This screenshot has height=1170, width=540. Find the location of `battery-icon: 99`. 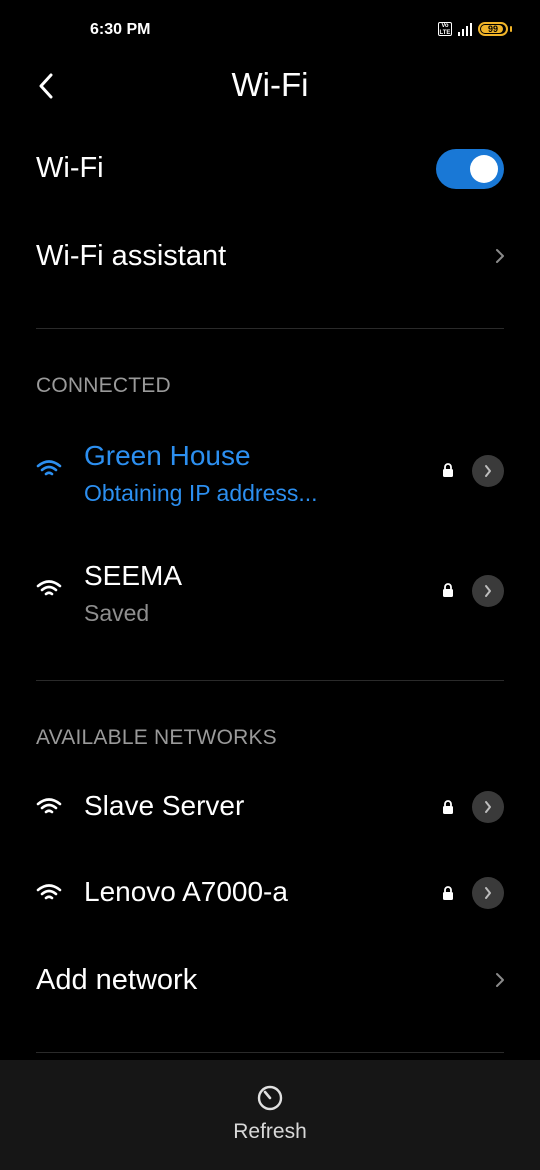

battery-icon: 99 is located at coordinates (493, 29).